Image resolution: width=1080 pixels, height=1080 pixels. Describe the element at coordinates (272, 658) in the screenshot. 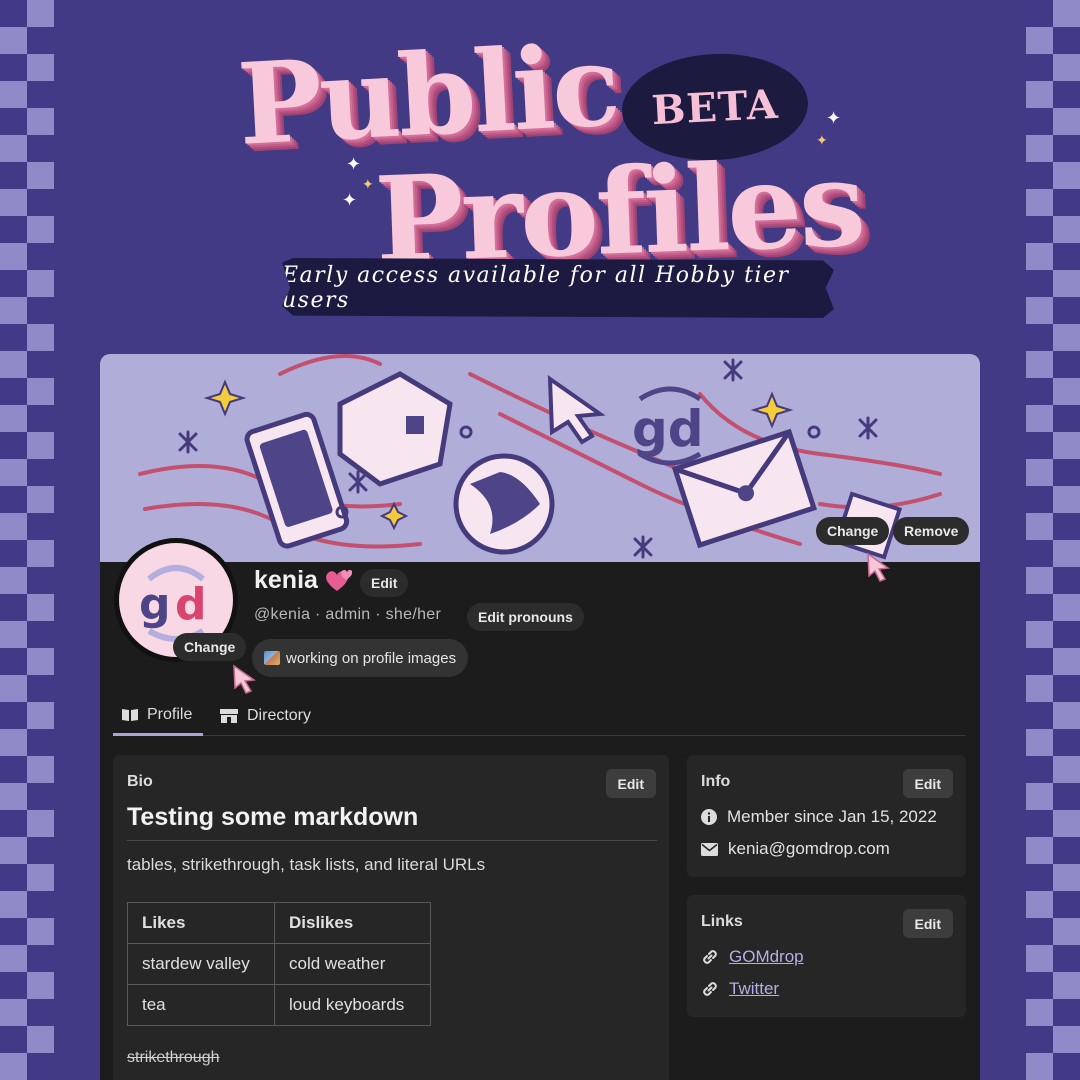

I see `framed-picture-icon` at that location.